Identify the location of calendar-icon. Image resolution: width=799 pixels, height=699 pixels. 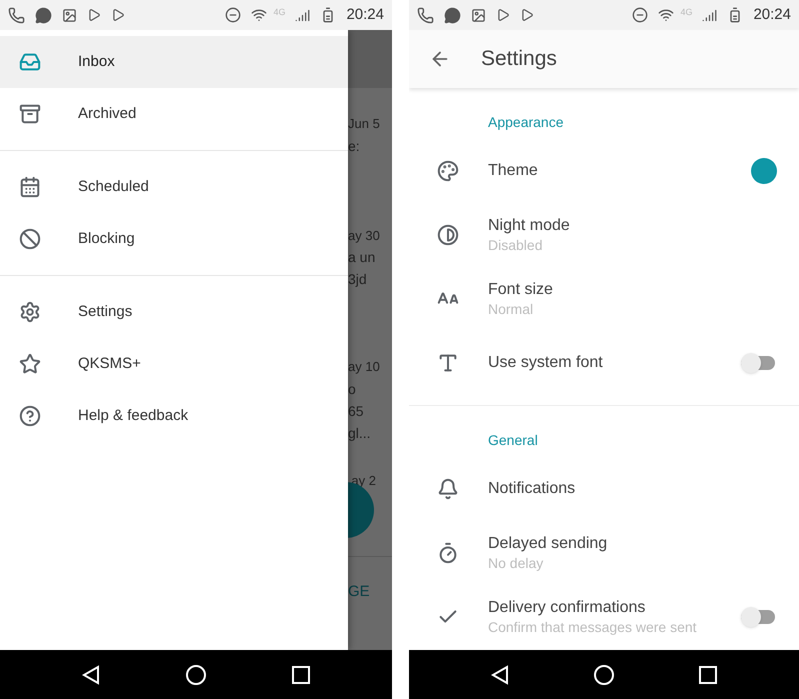
(30, 187).